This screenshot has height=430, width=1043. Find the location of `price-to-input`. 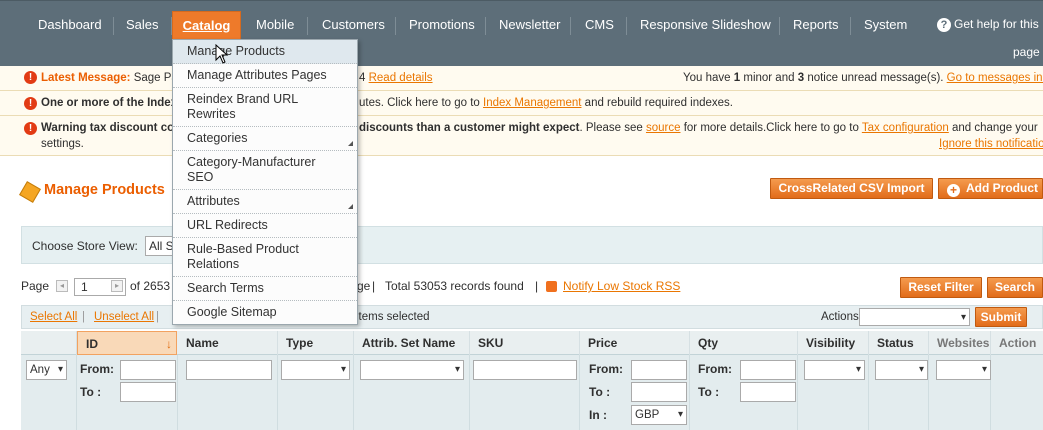

price-to-input is located at coordinates (659, 392).